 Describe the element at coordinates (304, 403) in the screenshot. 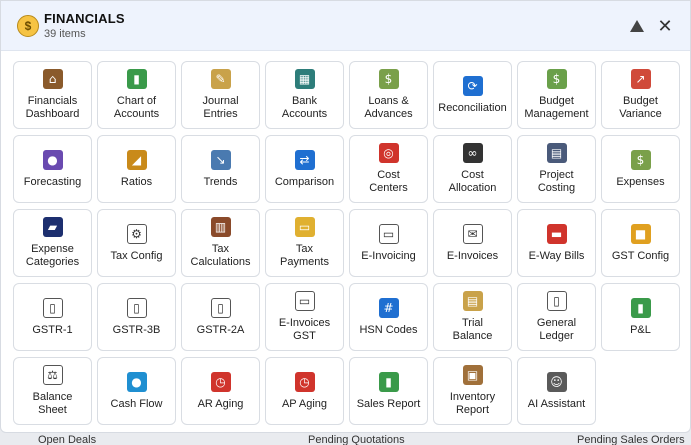

I see `tile-label: AP Aging` at that location.